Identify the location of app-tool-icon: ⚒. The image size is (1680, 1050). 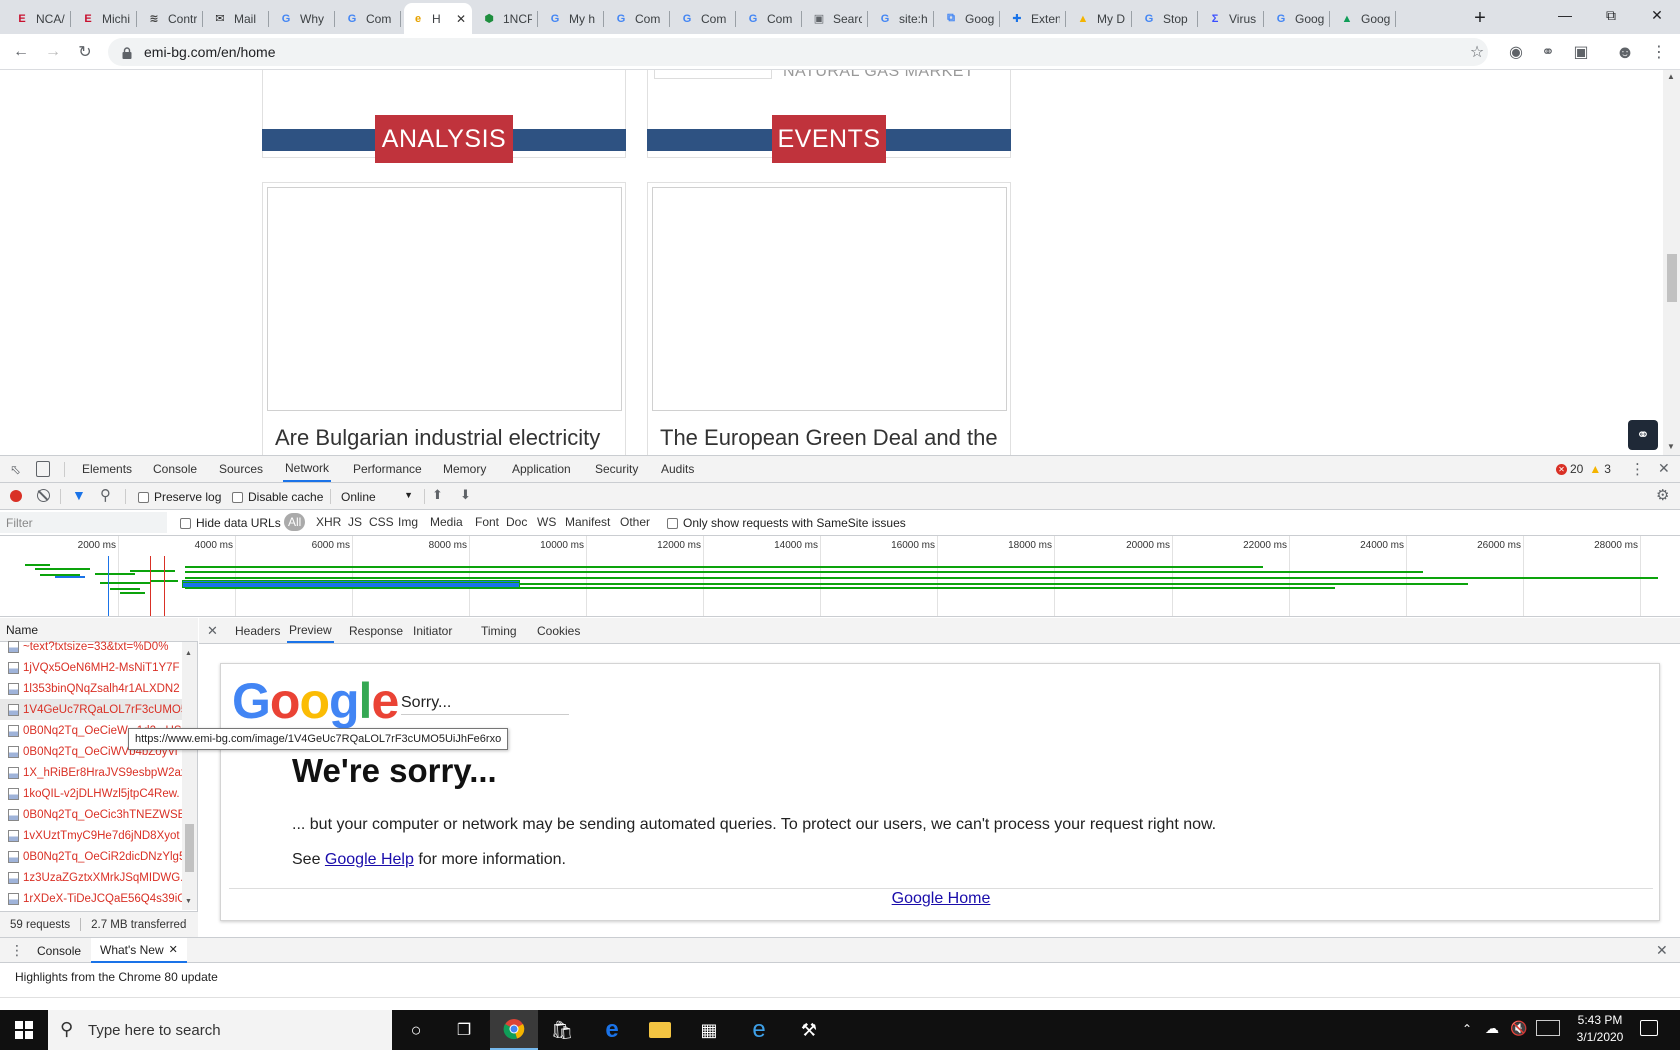
(809, 1030).